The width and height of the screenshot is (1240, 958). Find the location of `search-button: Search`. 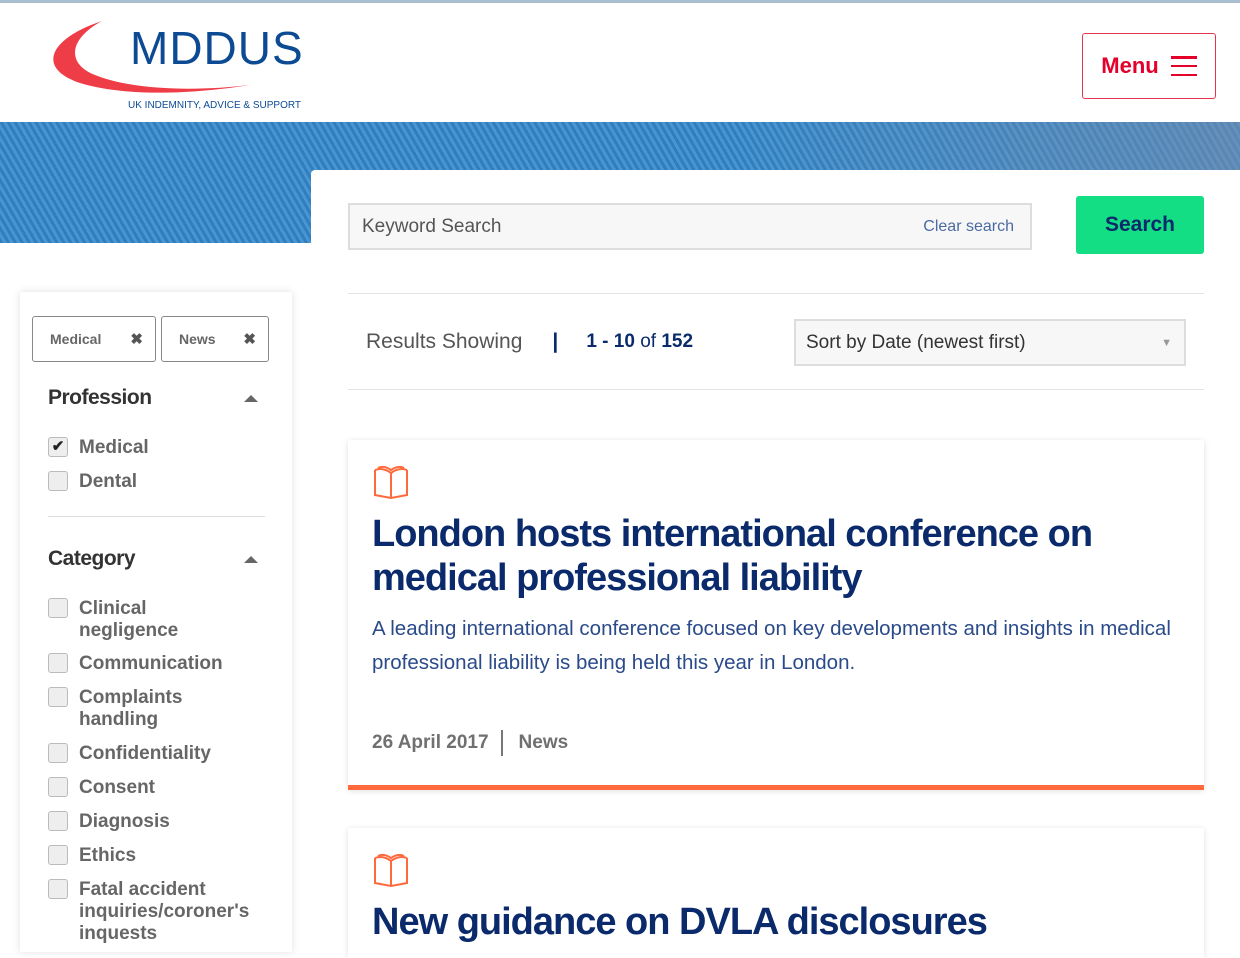

search-button: Search is located at coordinates (1140, 225).